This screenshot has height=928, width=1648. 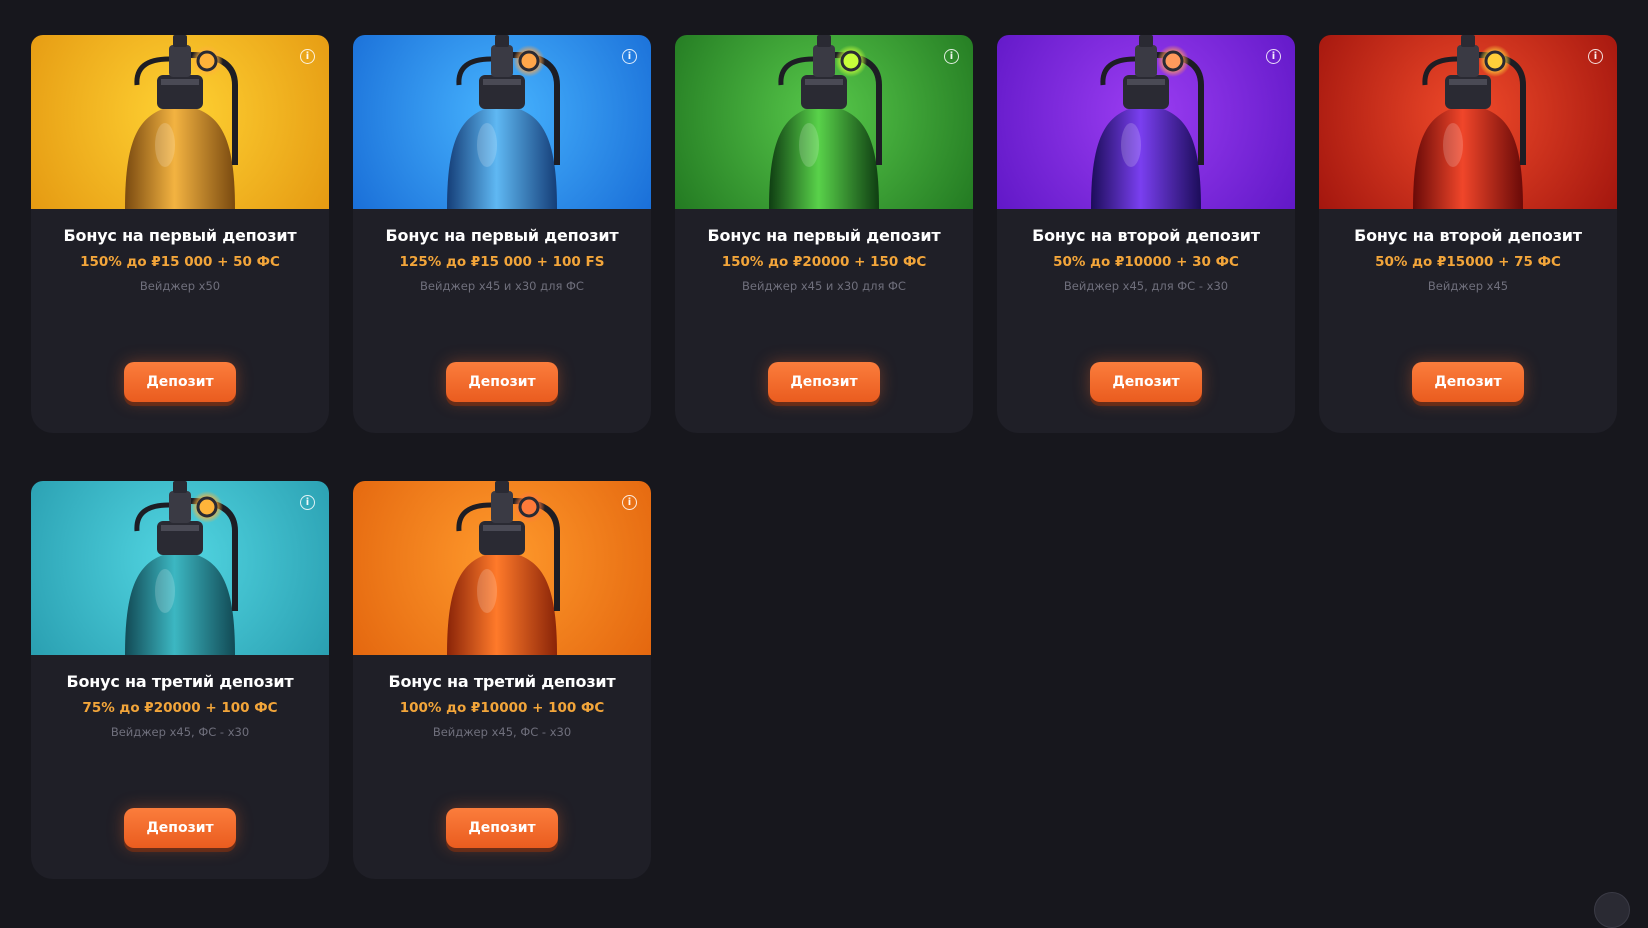 I want to click on bonus-wager-terms: Вейджер x45, so click(x=1468, y=286).